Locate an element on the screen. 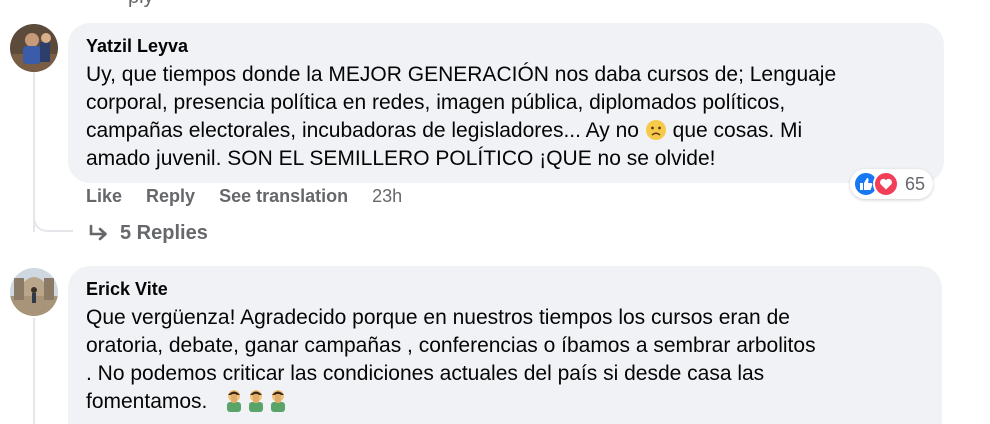  comment-actions: Like Reply See translation 23h is located at coordinates (244, 196).